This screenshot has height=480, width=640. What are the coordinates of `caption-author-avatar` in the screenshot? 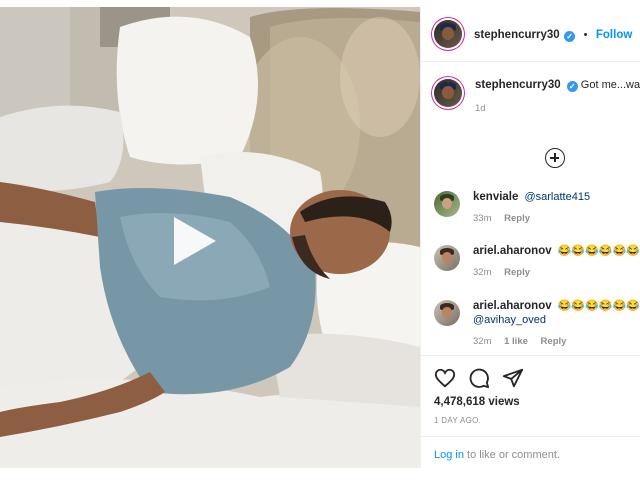 It's located at (448, 93).